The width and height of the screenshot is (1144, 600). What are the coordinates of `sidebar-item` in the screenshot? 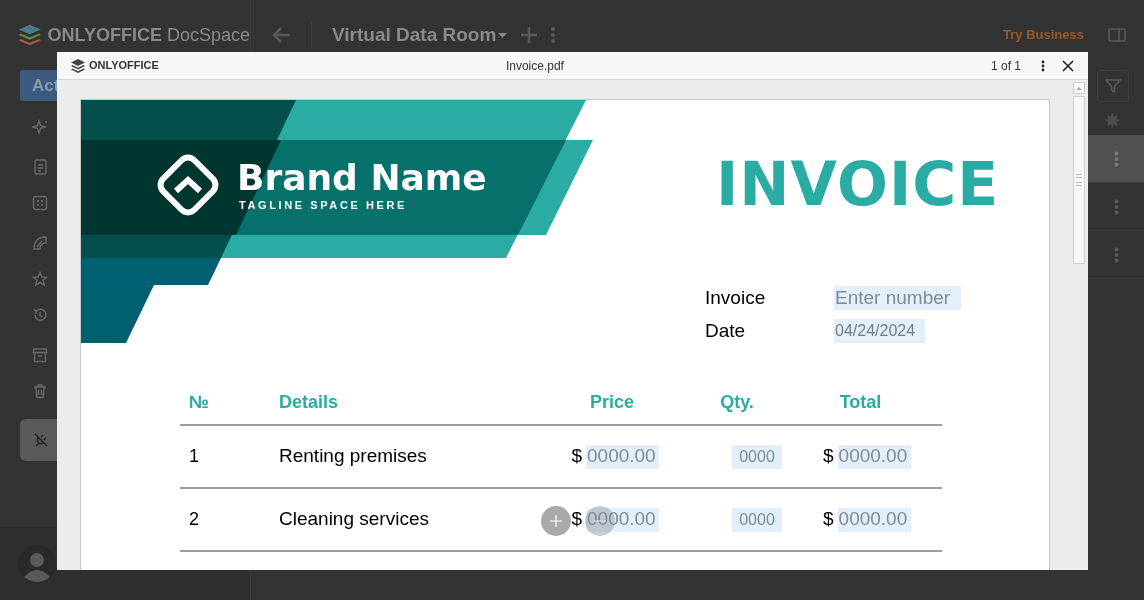 It's located at (38, 440).